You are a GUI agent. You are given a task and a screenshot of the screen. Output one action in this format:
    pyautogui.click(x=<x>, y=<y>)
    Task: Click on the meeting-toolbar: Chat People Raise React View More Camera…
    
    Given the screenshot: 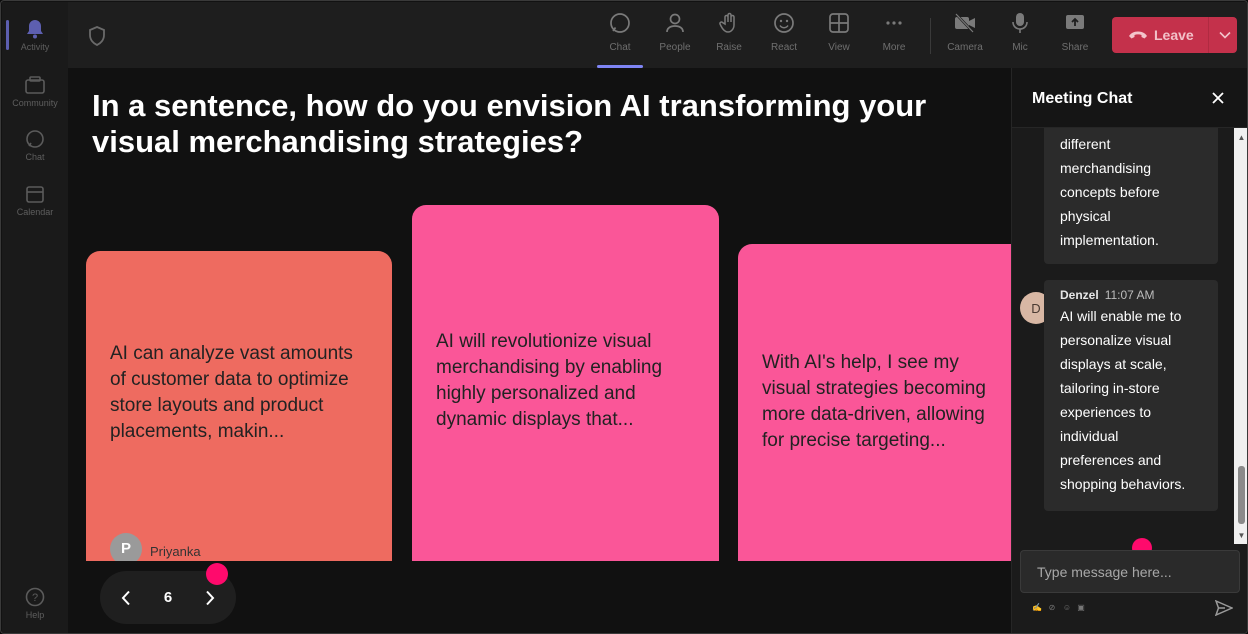 What is the action you would take?
    pyautogui.click(x=657, y=35)
    